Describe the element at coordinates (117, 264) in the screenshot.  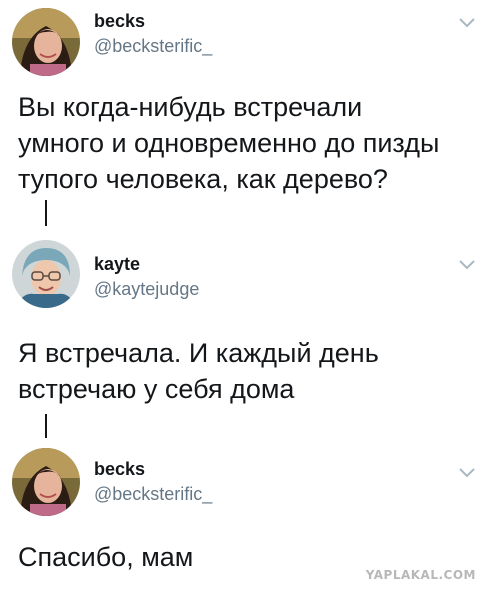
I see `display-name: kayte` at that location.